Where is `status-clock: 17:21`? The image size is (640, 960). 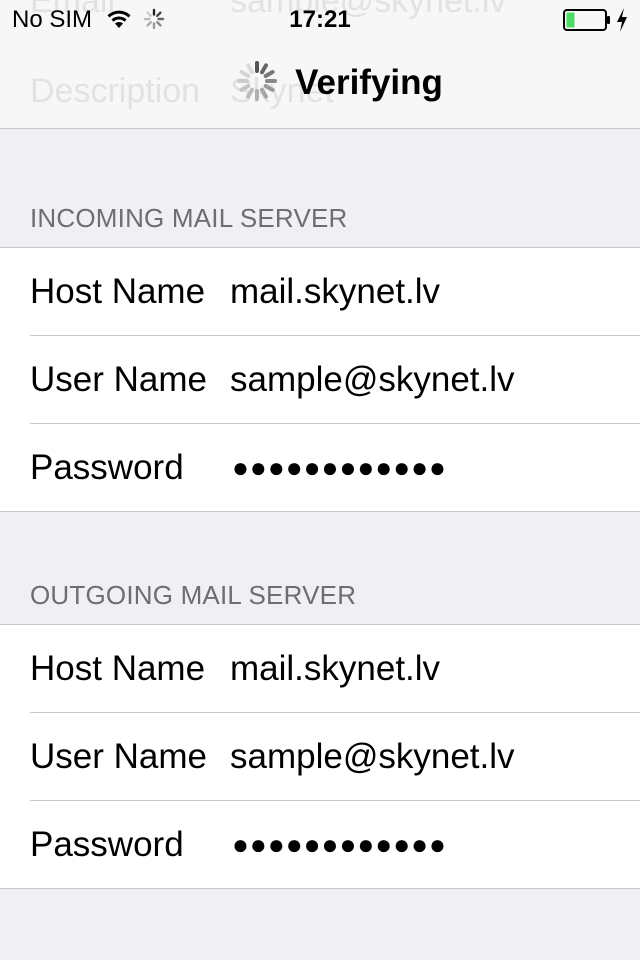 status-clock: 17:21 is located at coordinates (320, 19).